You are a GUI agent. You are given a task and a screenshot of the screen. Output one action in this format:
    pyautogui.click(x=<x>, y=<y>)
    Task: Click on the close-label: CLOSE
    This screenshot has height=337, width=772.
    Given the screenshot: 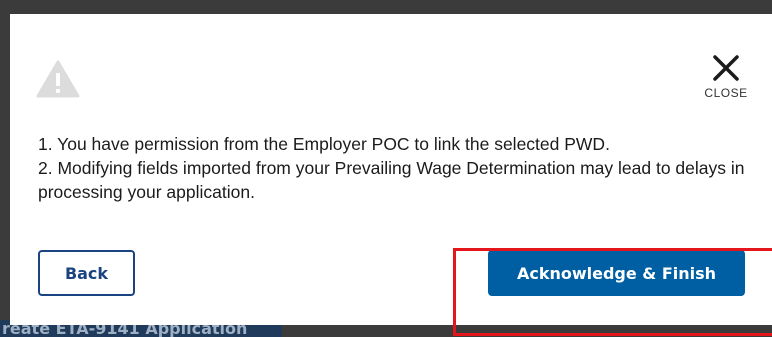 What is the action you would take?
    pyautogui.click(x=726, y=93)
    